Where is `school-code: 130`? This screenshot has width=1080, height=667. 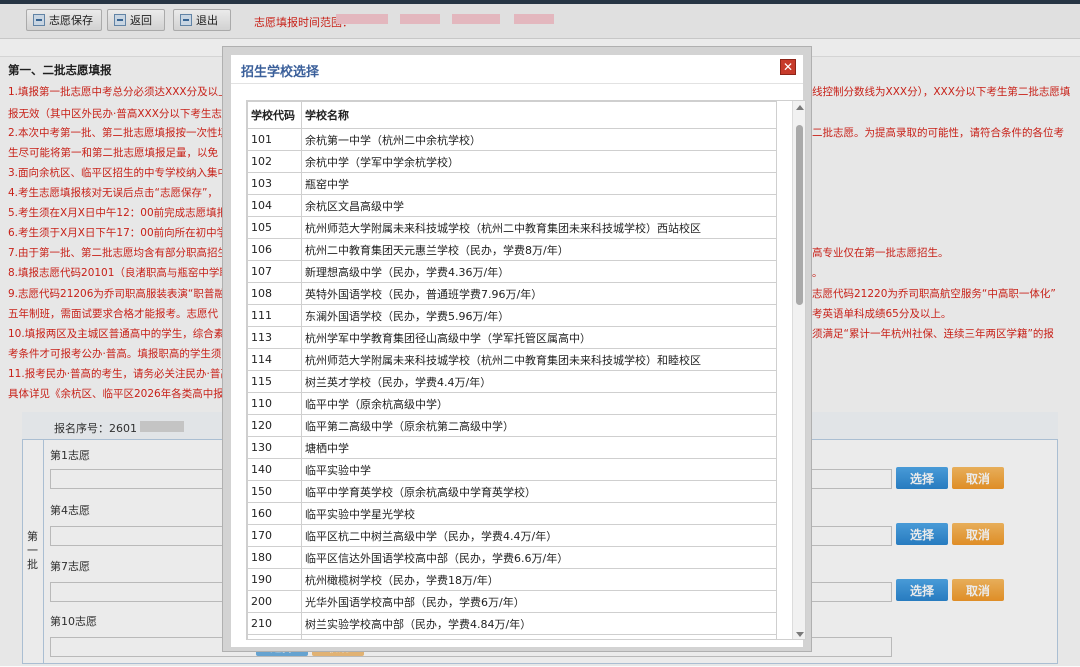 school-code: 130 is located at coordinates (274, 447).